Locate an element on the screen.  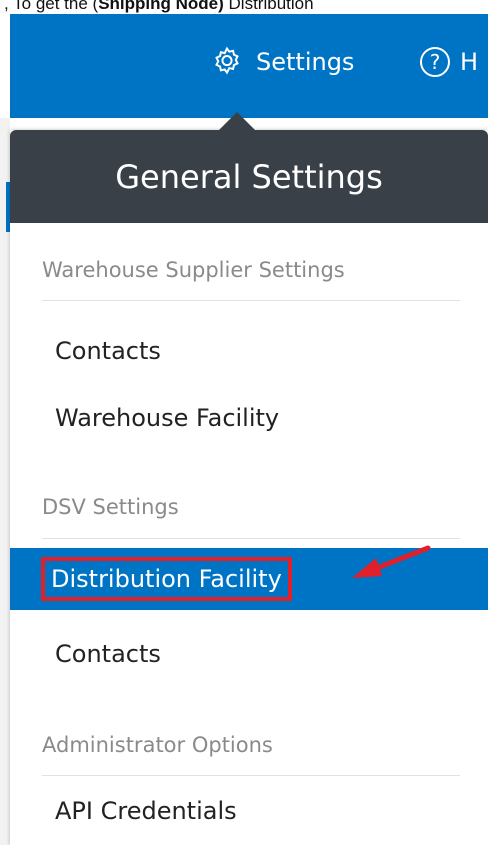
gear-icon is located at coordinates (227, 60).